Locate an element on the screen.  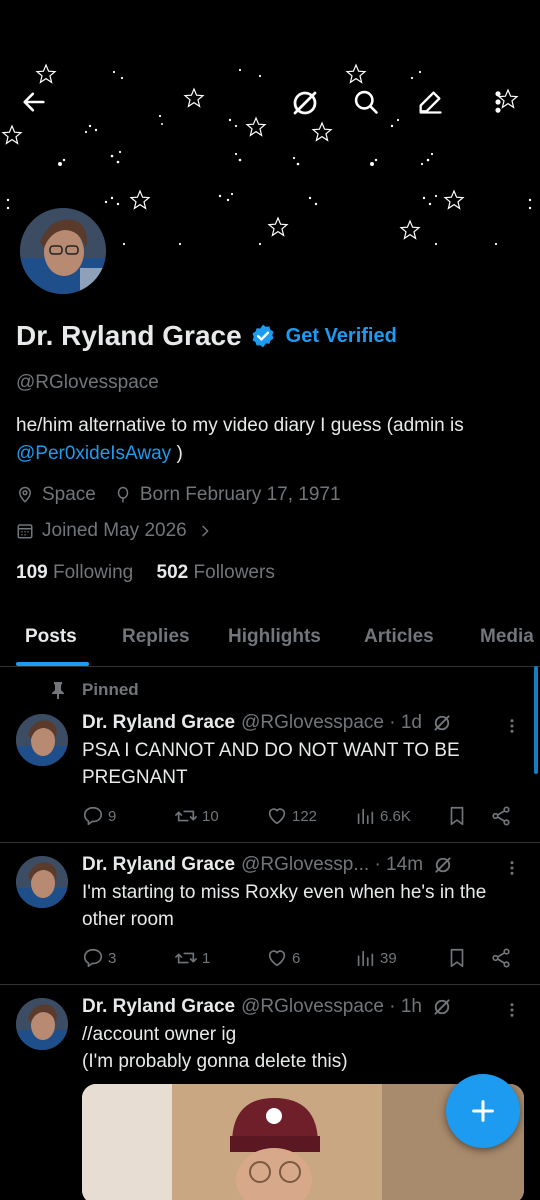
profile-tabs: Posts Replies Highlights Articles Media is located at coordinates (270, 639).